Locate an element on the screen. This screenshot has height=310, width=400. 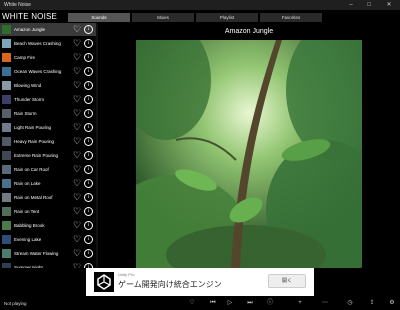
sound-list-item: Stream Water Flowing ♡ i is located at coordinates (49, 253).